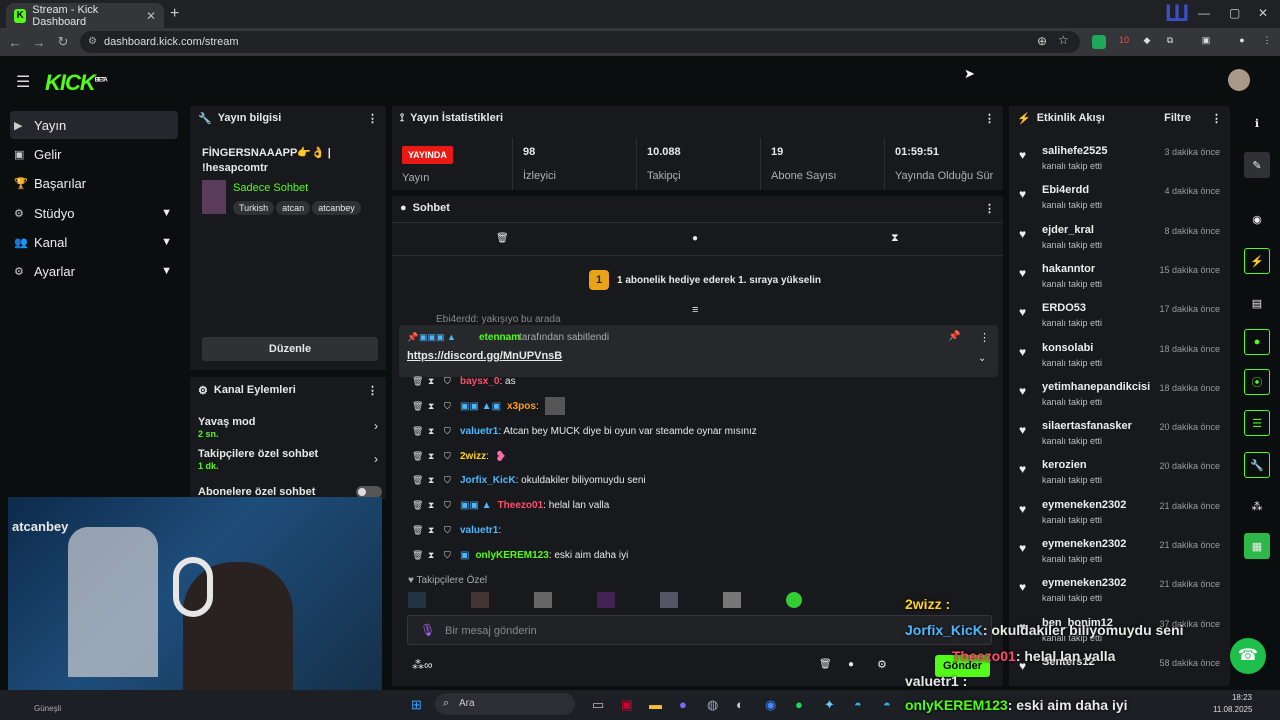 The height and width of the screenshot is (720, 1280). I want to click on clock-date: 11.08.2025, so click(1232, 709).